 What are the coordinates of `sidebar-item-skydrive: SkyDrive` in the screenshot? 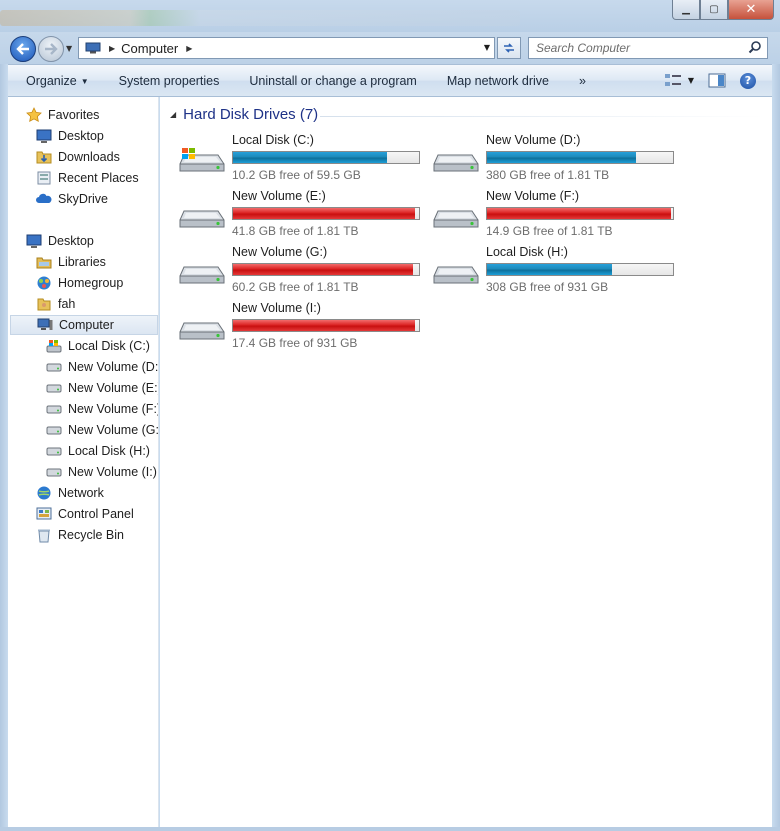 It's located at (72, 199).